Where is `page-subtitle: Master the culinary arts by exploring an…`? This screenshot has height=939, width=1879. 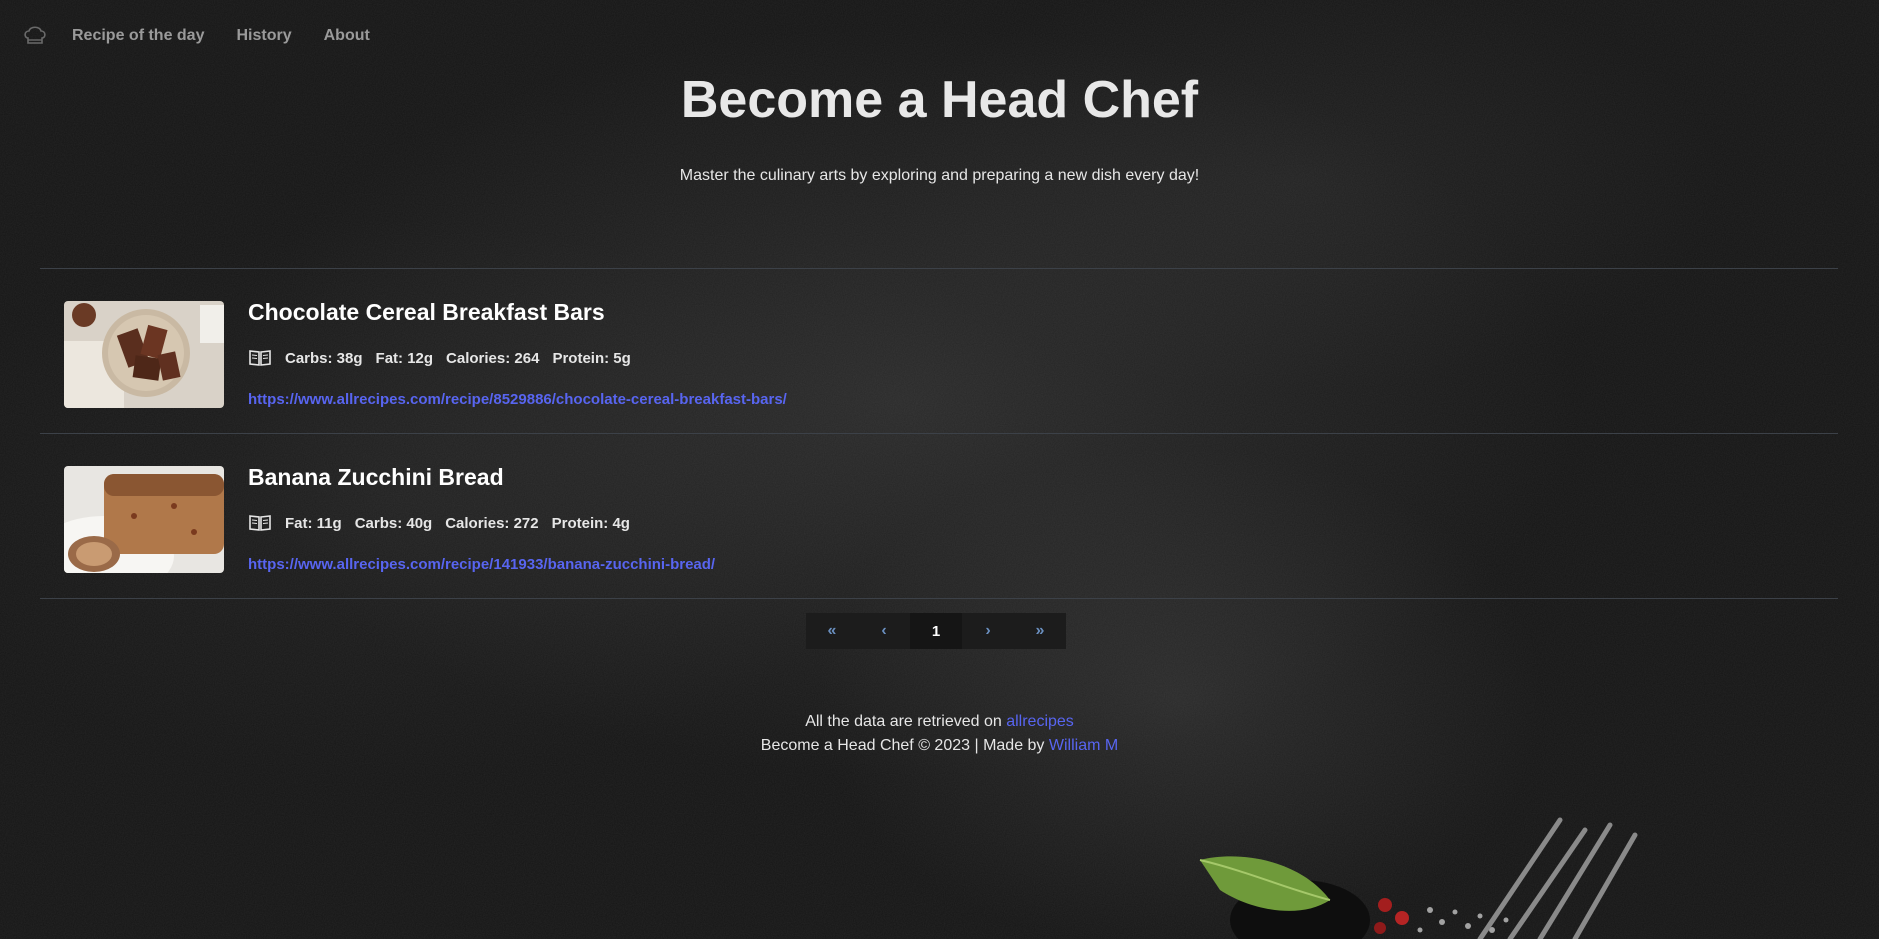
page-subtitle: Master the culinary arts by exploring an… is located at coordinates (939, 175).